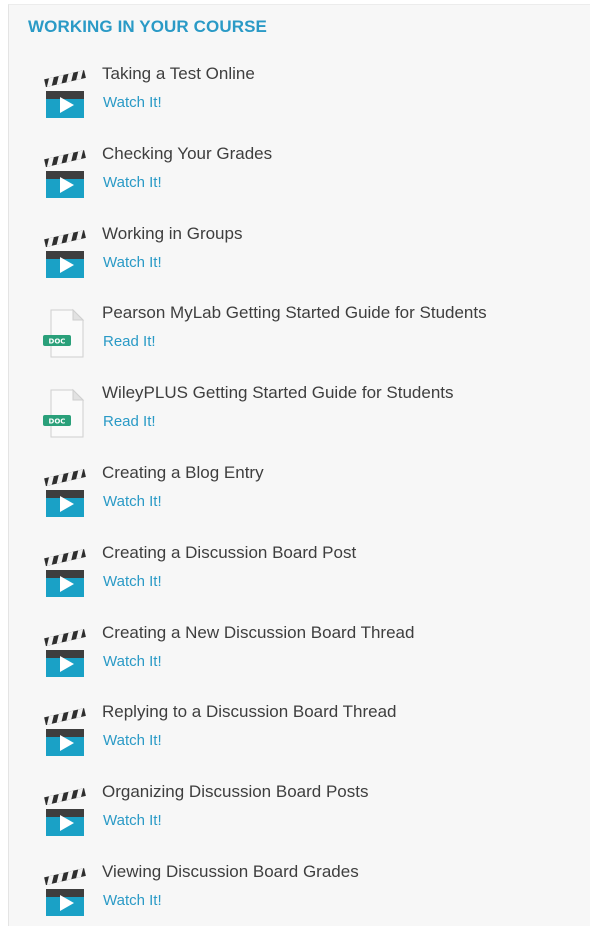  I want to click on list-item: Creating a Blog Entry Watch It!, so click(299, 498).